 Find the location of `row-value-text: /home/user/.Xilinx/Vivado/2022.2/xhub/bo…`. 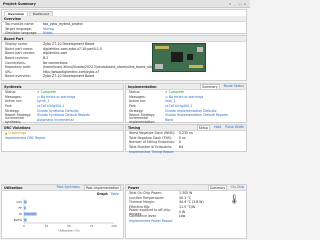

row-value-text: /home/user/.Xilinx/Vivado/2022.2/xhub/bo… is located at coordinates (99, 67).